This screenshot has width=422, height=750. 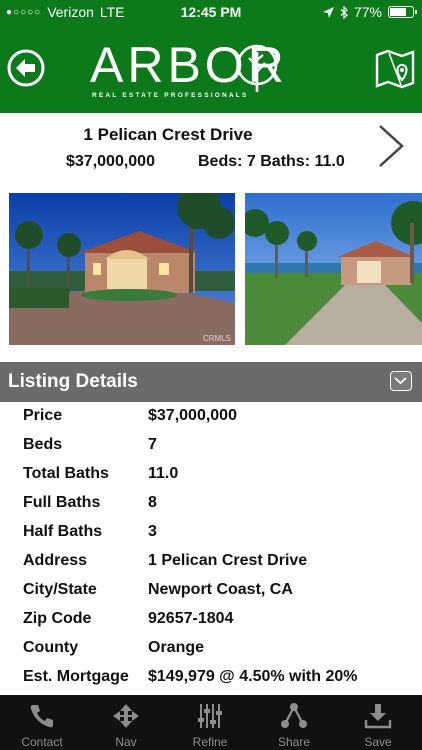 What do you see at coordinates (210, 716) in the screenshot?
I see `sliders-icon` at bounding box center [210, 716].